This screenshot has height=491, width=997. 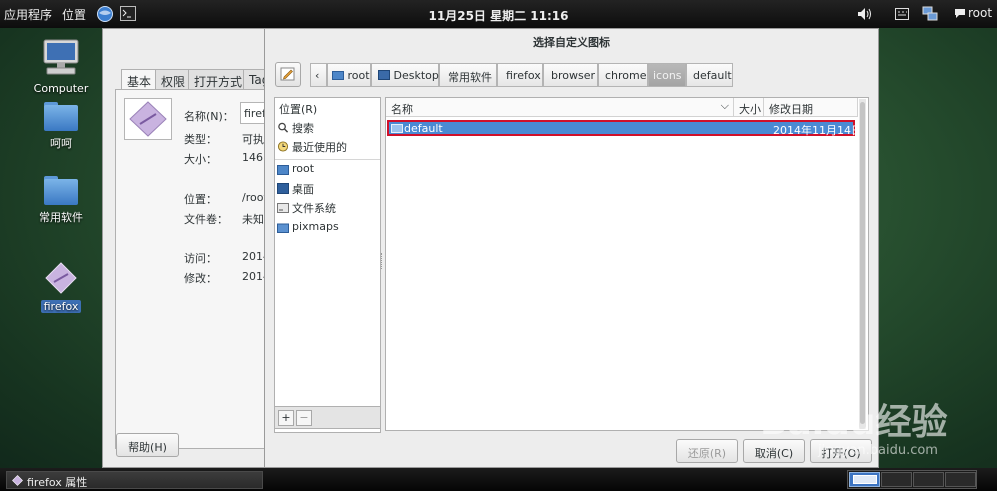 What do you see at coordinates (707, 451) in the screenshot?
I see `revert-button: 还原(R)` at bounding box center [707, 451].